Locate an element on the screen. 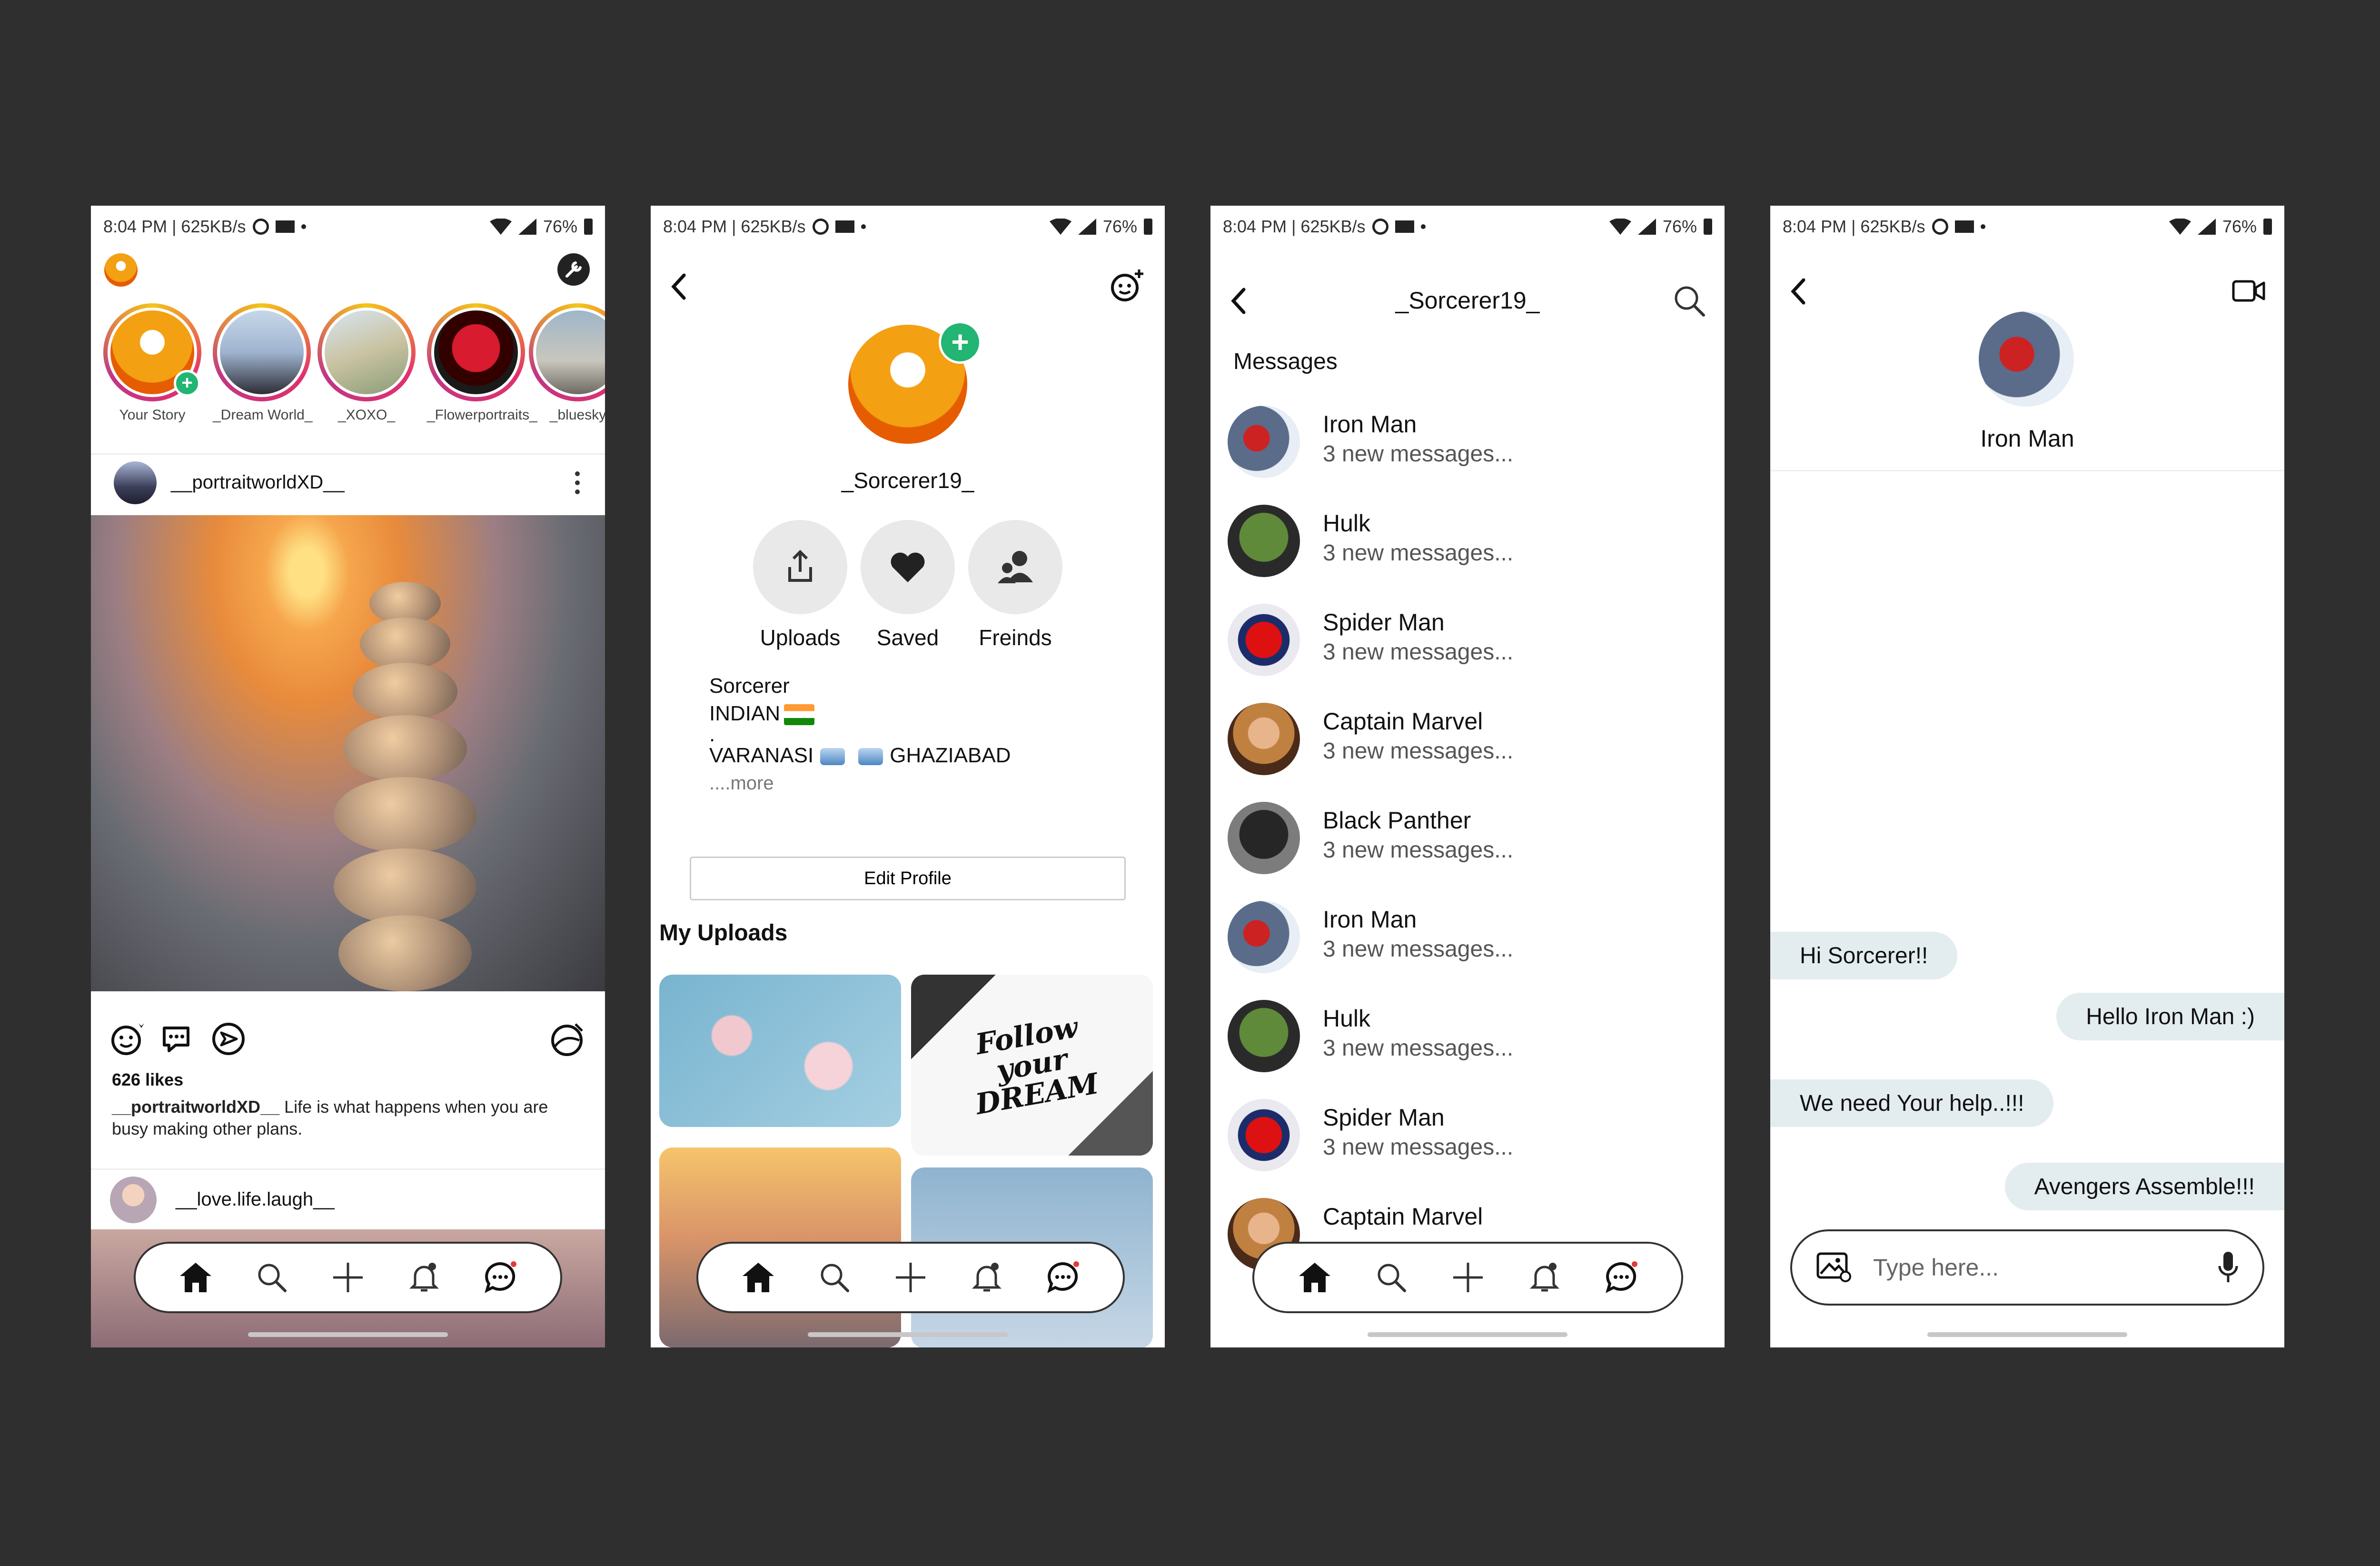 The height and width of the screenshot is (1566, 2380). contact-name: Iron Man is located at coordinates (2027, 438).